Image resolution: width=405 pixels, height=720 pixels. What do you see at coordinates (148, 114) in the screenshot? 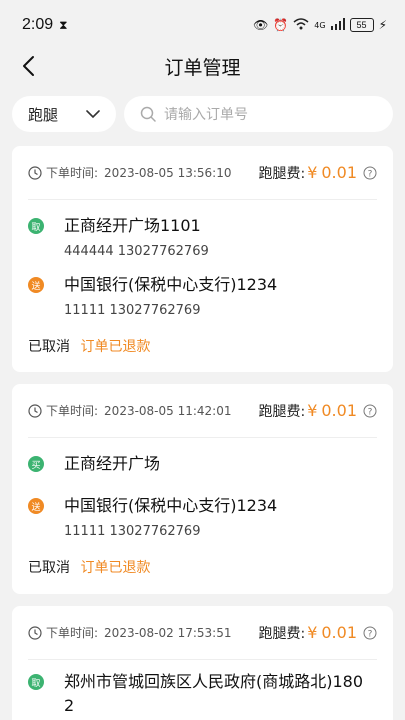
I see `search-icon` at bounding box center [148, 114].